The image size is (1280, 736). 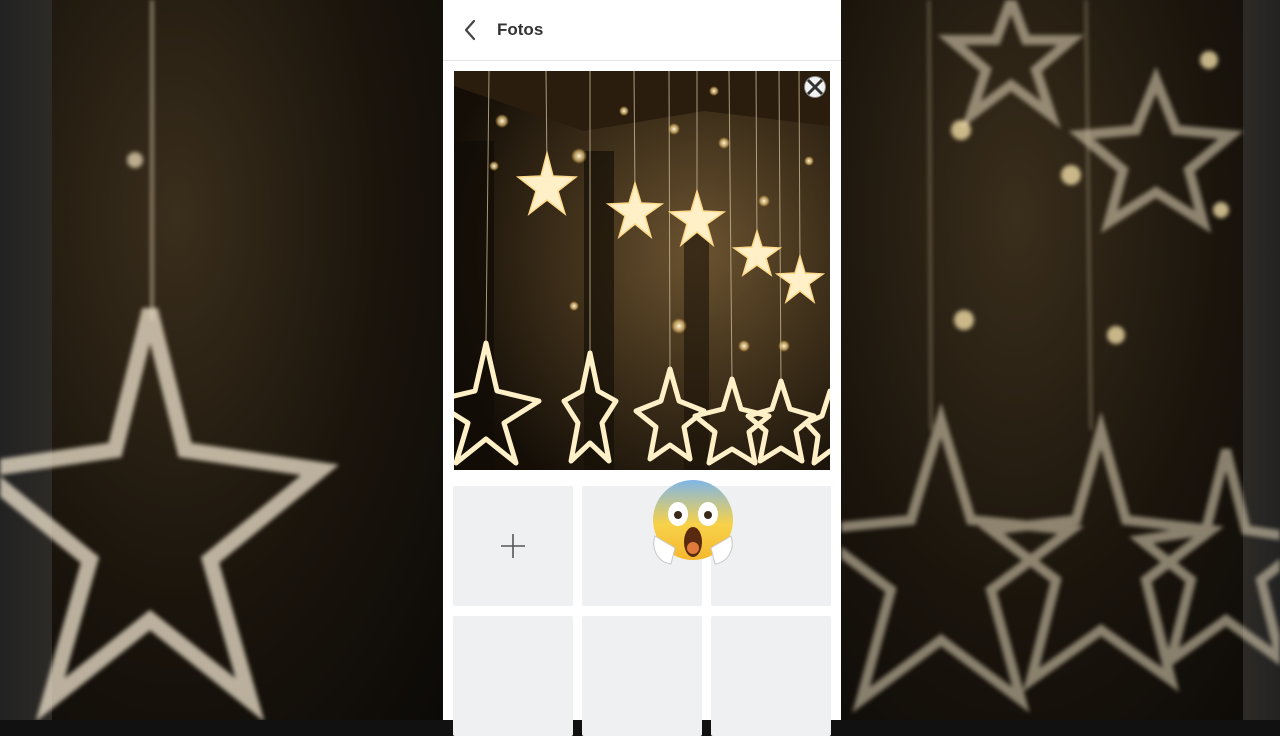 I want to click on chevron-left-icon, so click(x=470, y=30).